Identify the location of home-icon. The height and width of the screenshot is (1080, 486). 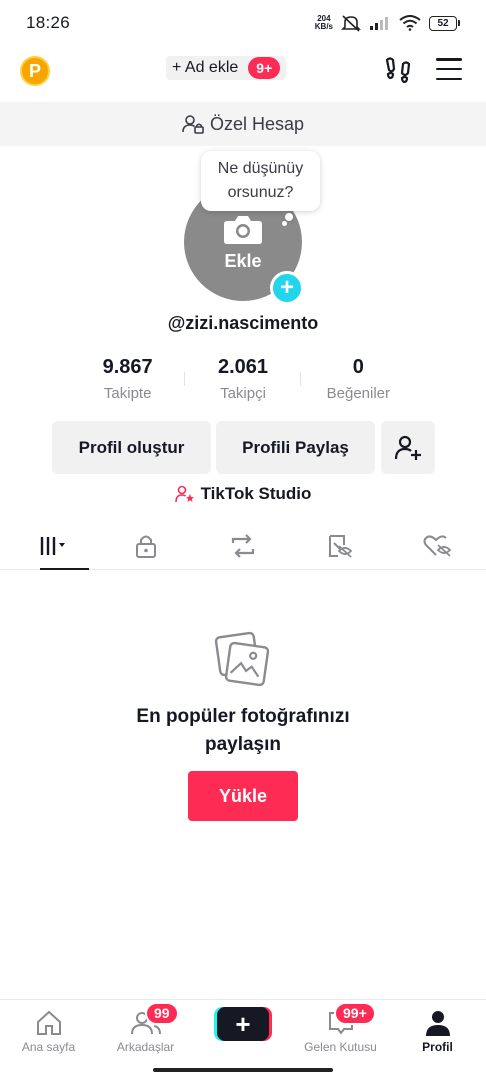
(48, 1022).